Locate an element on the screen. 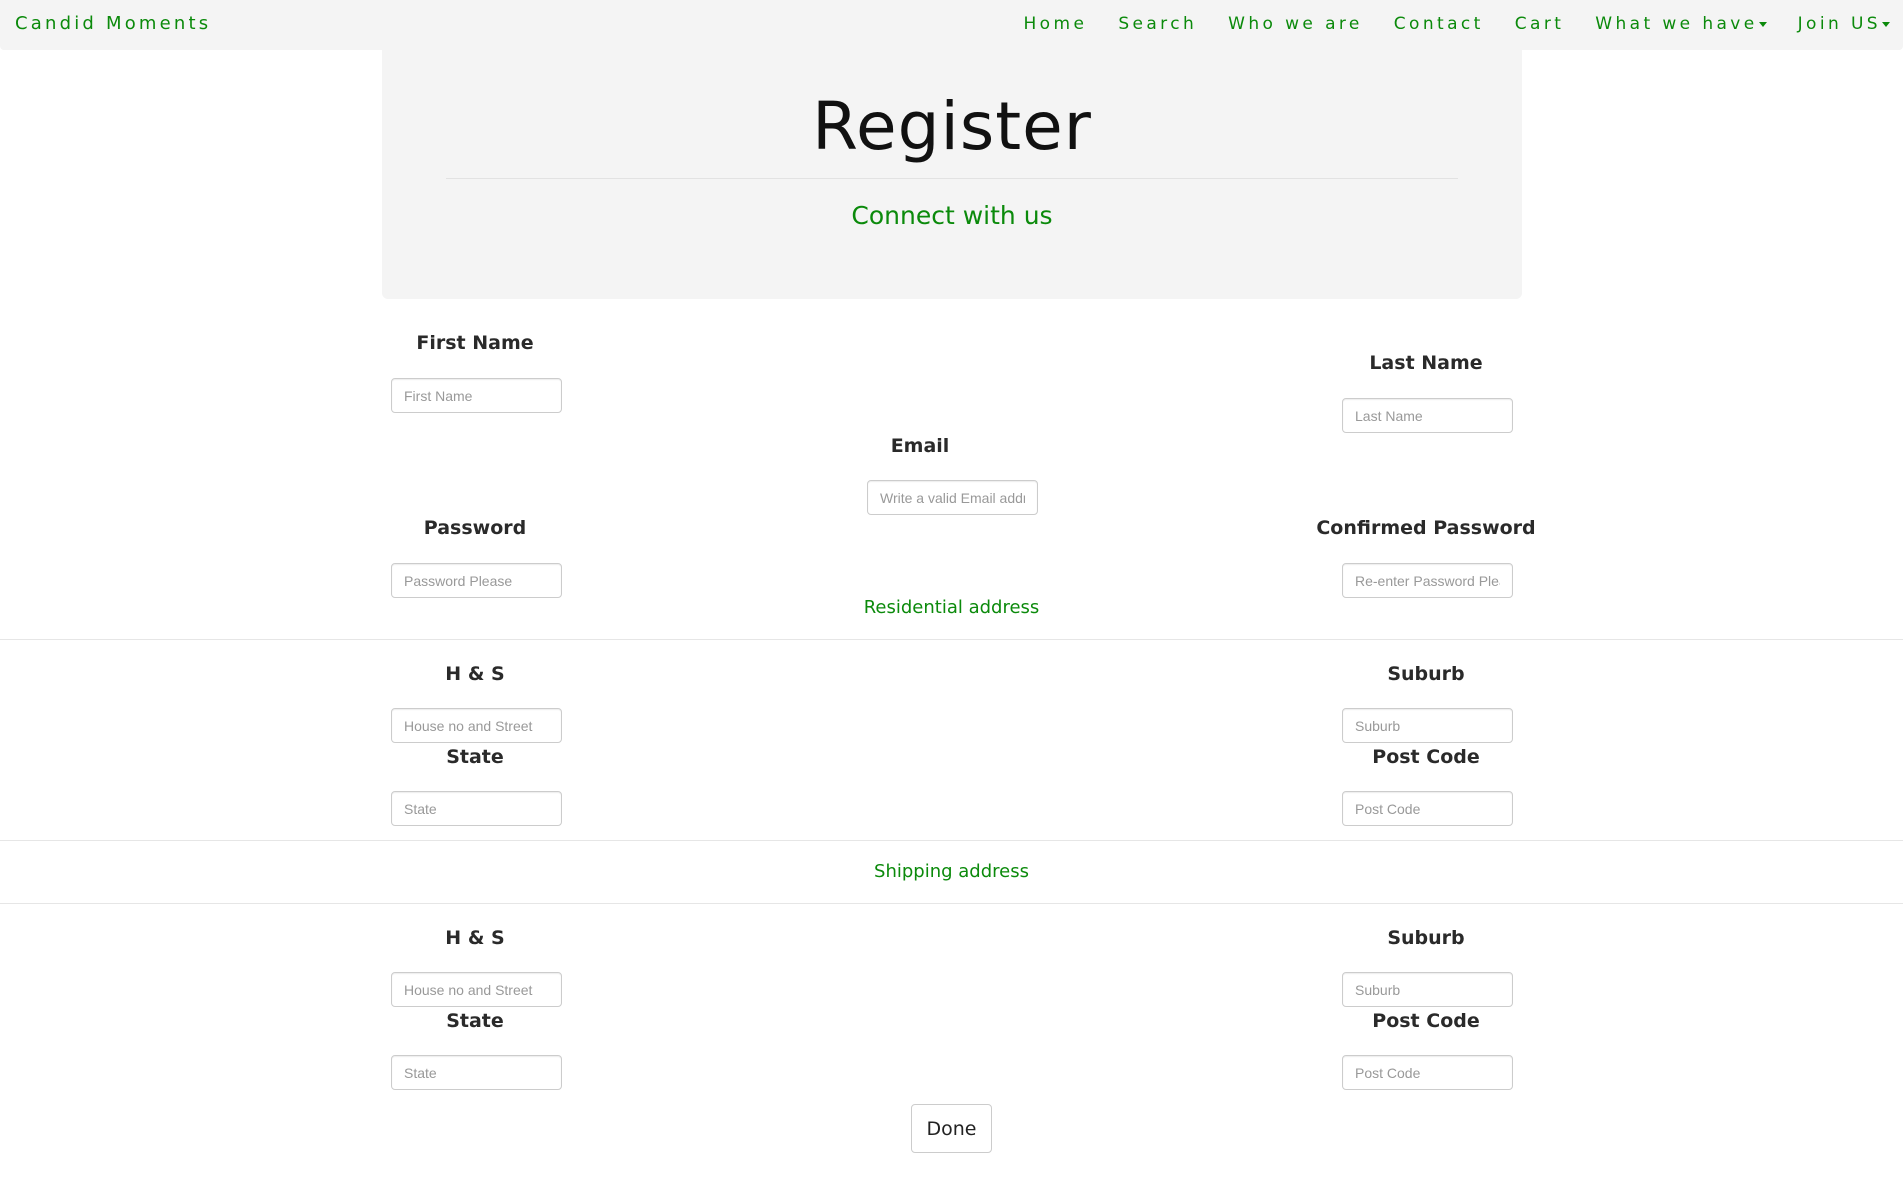  email-field is located at coordinates (952, 497).